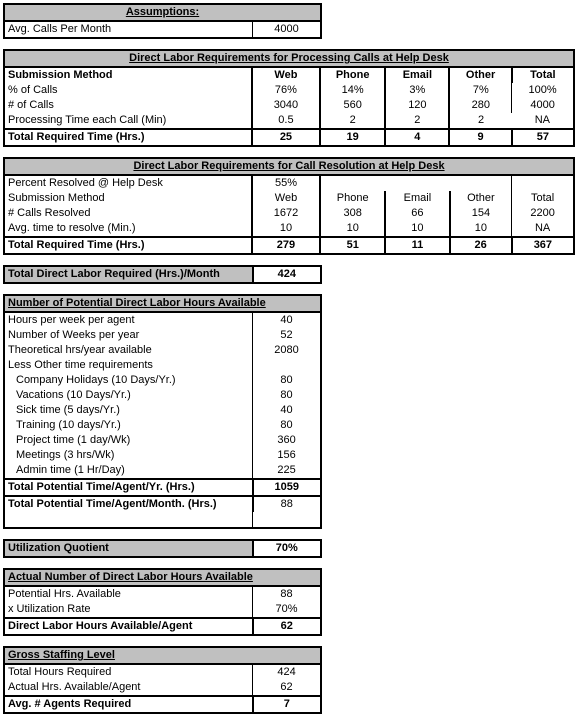  I want to click on row-label: Total Hours Required, so click(60, 672).